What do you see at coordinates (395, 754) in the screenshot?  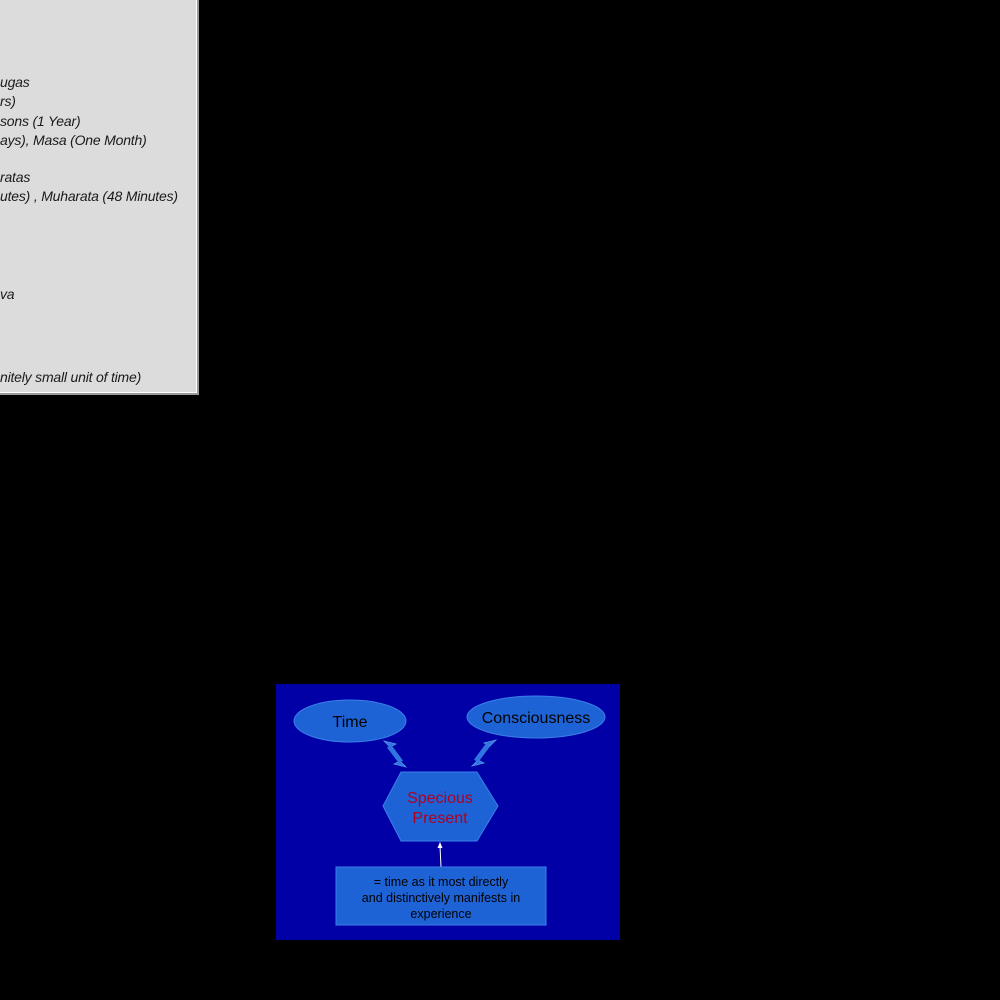 I see `double-arrow-left-icon` at bounding box center [395, 754].